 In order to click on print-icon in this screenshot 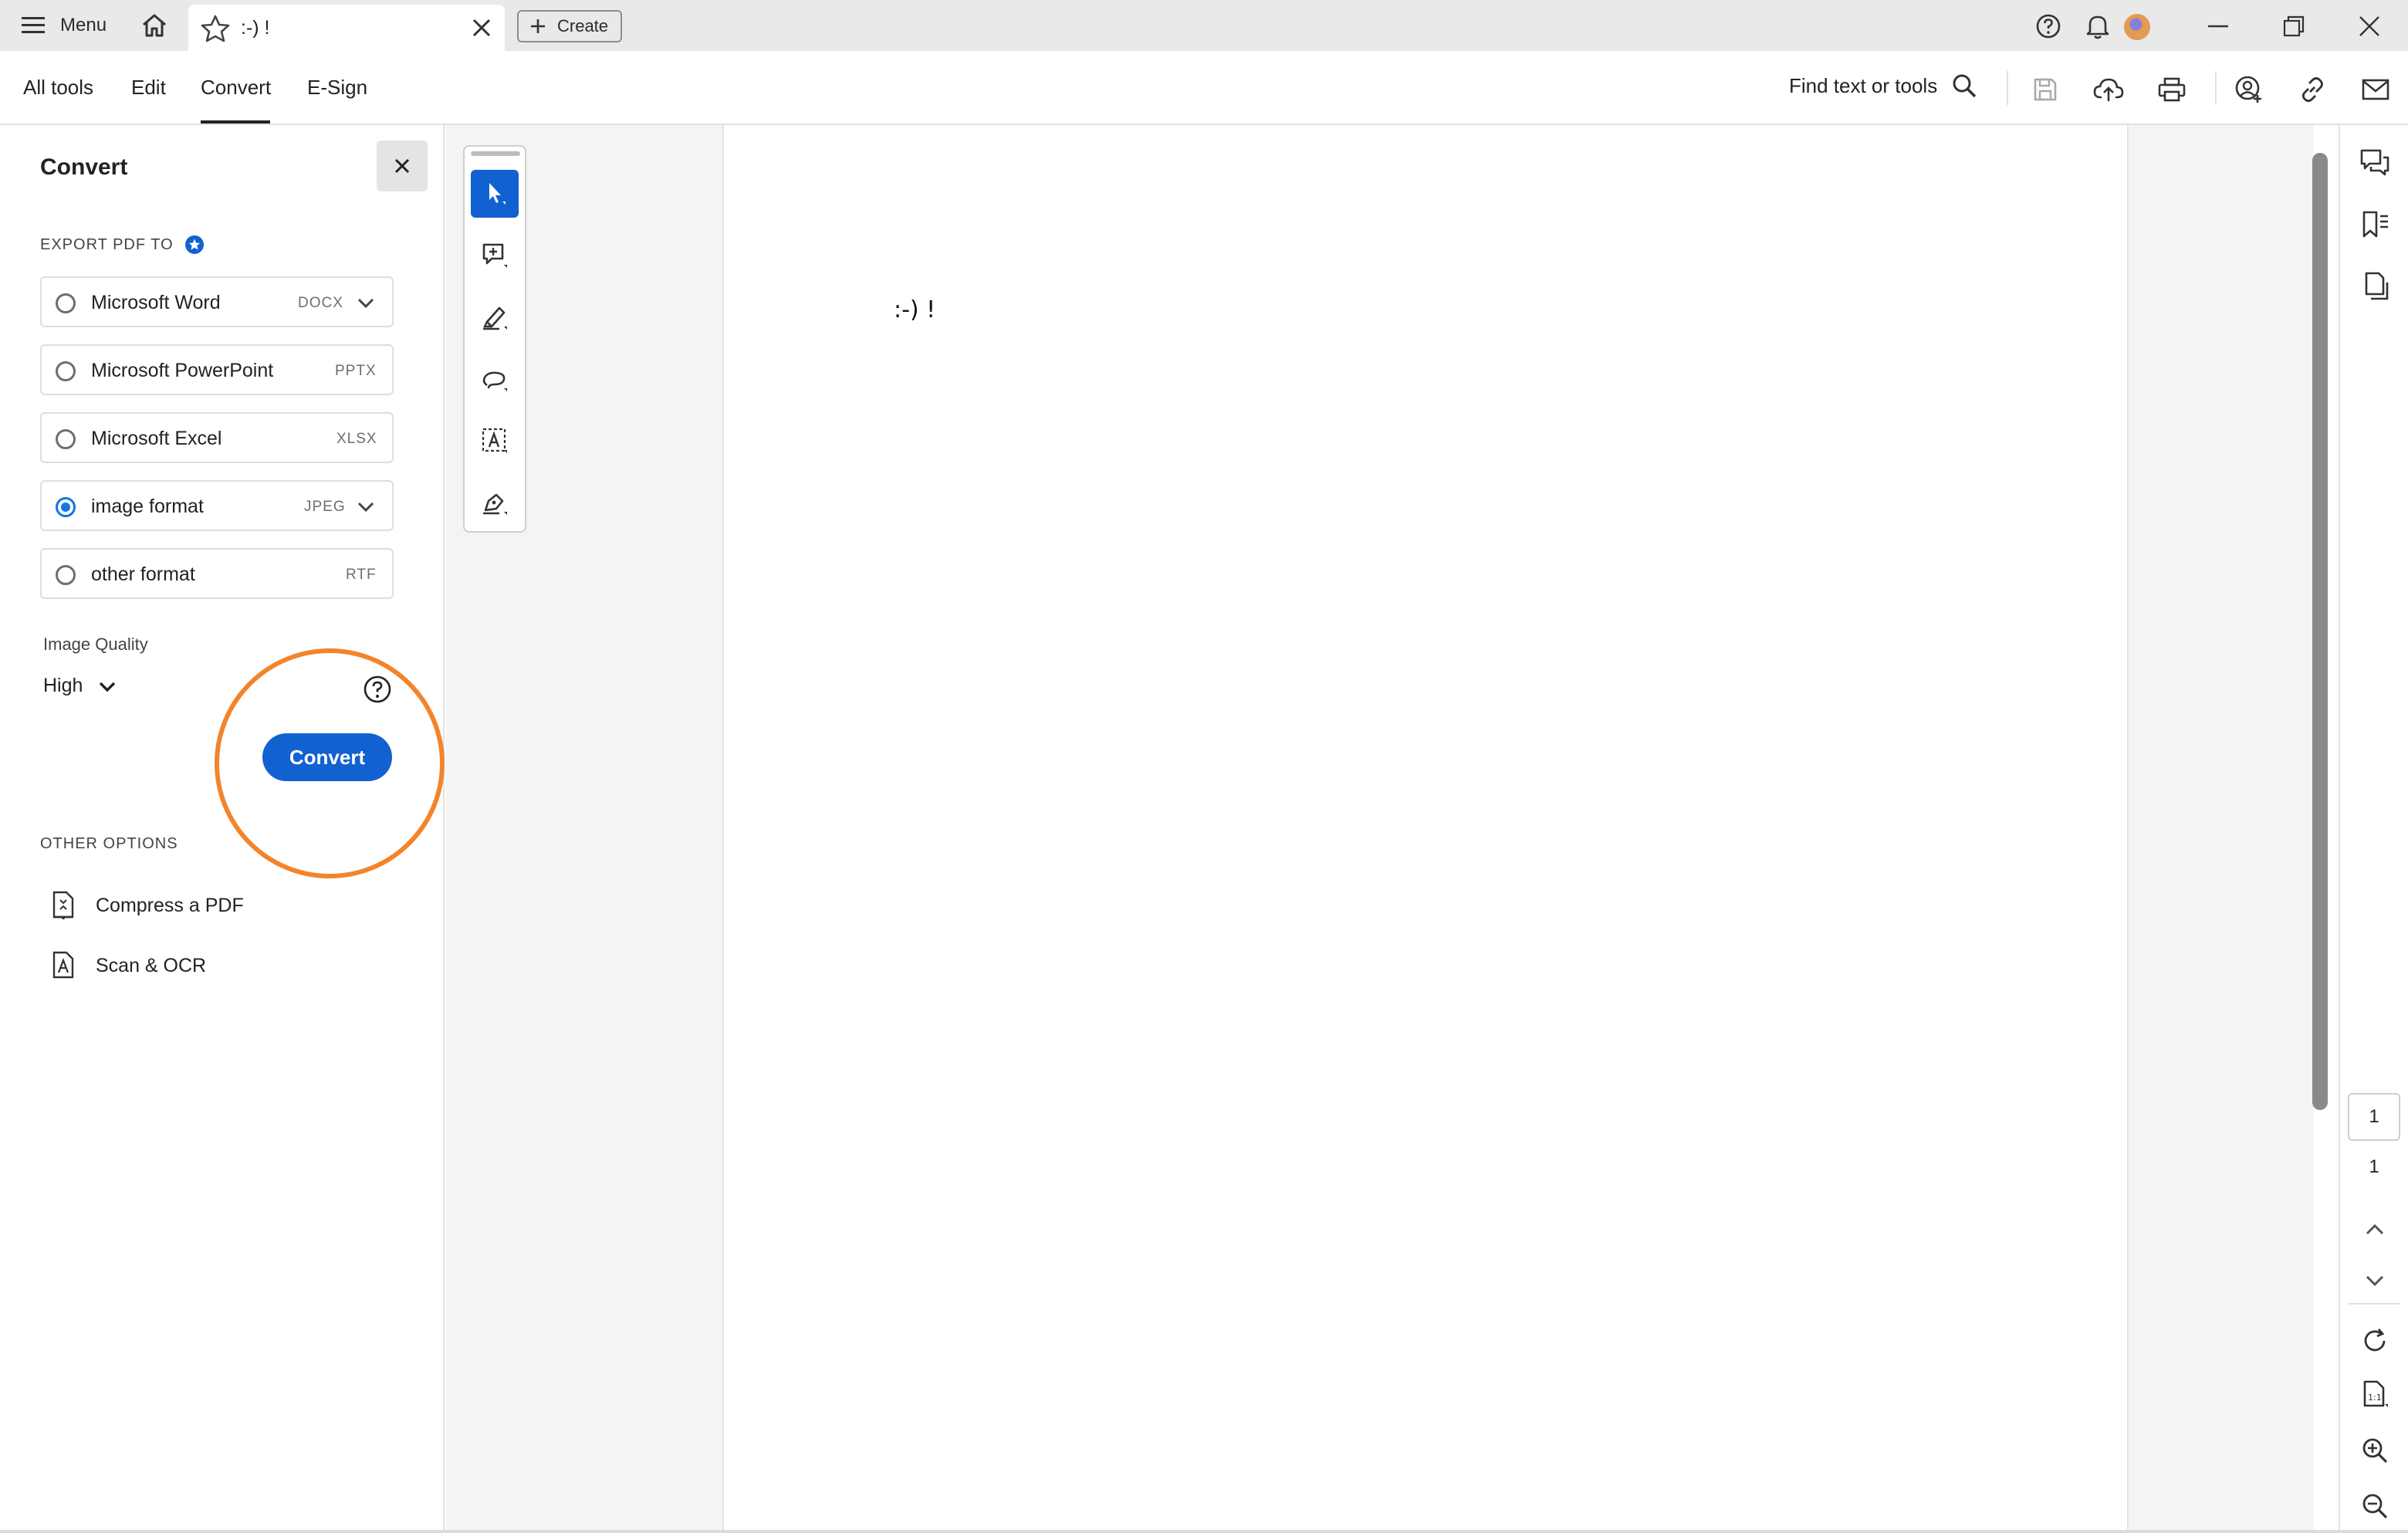, I will do `click(2172, 90)`.